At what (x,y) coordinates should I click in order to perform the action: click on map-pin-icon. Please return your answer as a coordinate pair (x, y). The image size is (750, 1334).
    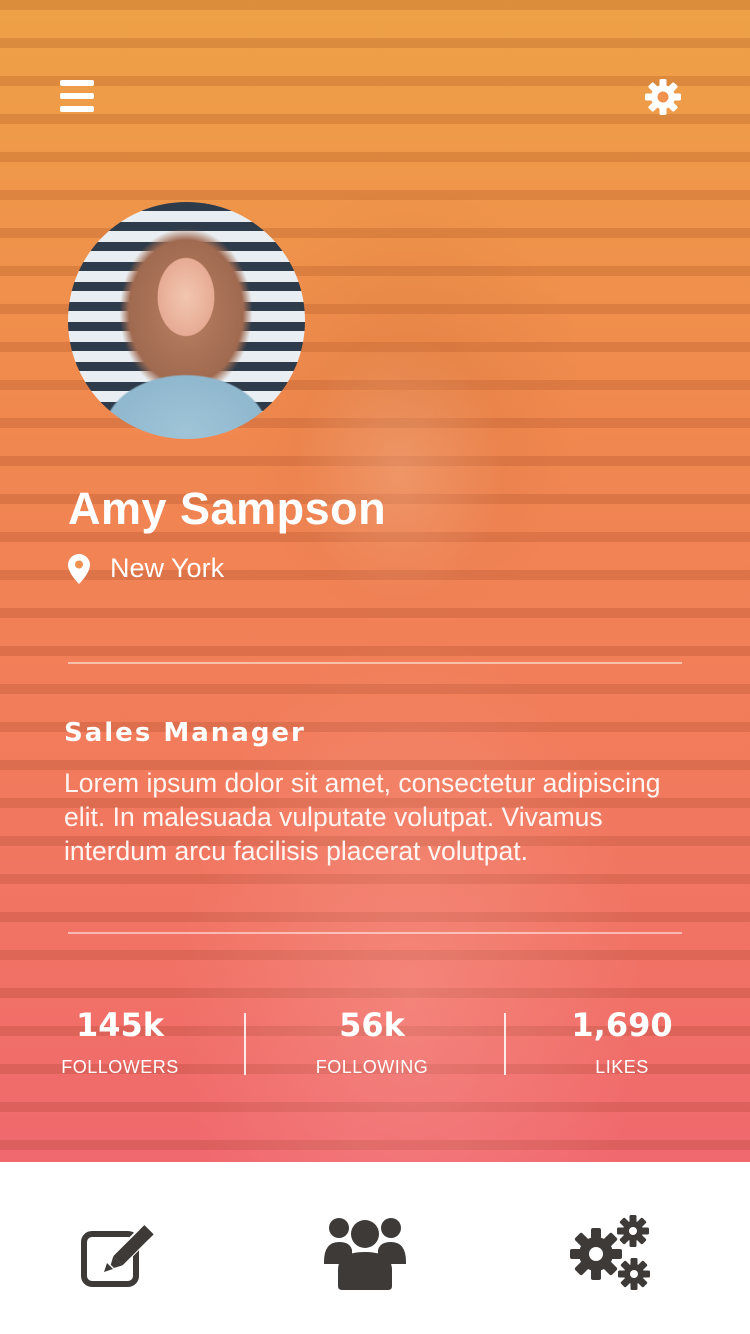
    Looking at the image, I should click on (79, 568).